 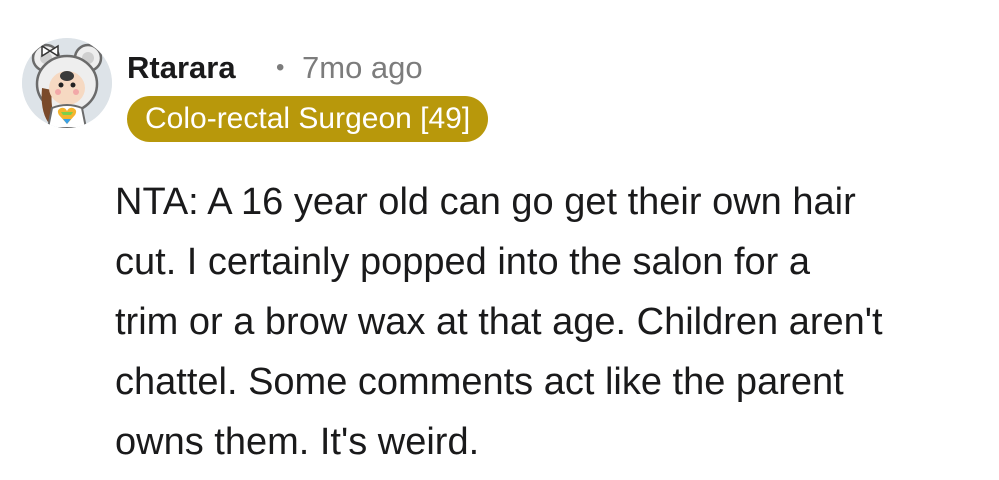 I want to click on timestamp: 7mo ago, so click(x=362, y=68).